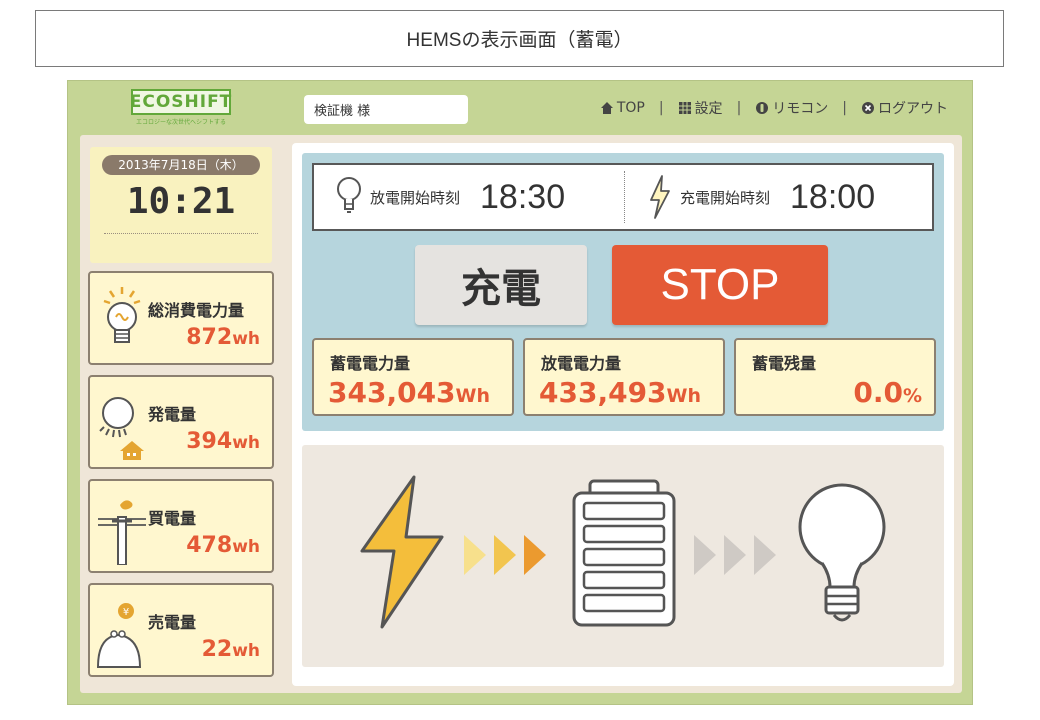 The height and width of the screenshot is (720, 1040). Describe the element at coordinates (868, 108) in the screenshot. I see `close-circle-icon` at that location.